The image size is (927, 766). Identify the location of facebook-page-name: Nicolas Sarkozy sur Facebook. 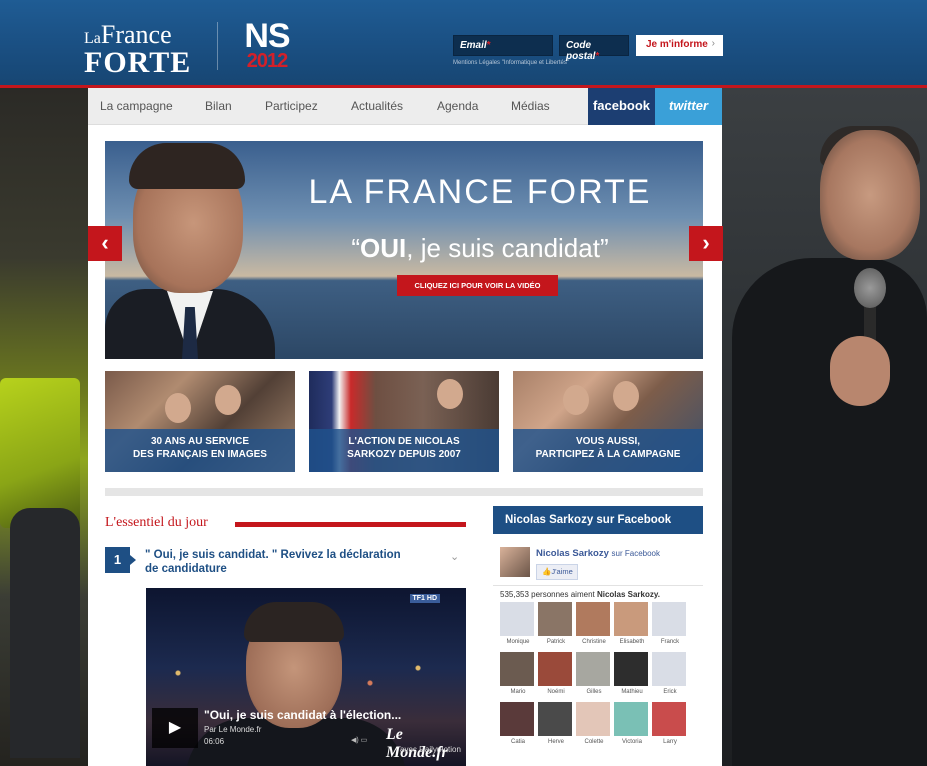
(598, 553).